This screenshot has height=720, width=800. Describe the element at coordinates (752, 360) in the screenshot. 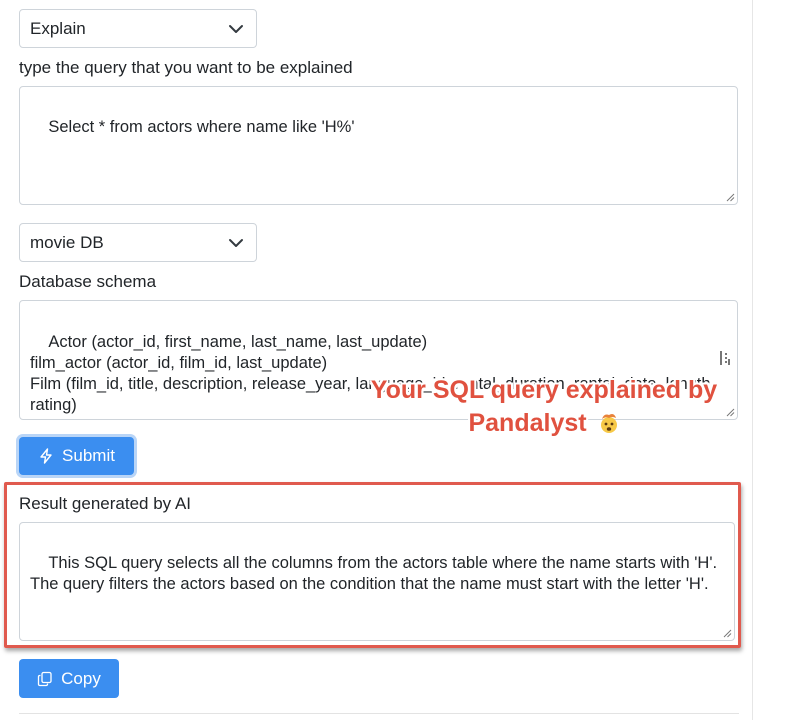

I see `panel-divider` at that location.